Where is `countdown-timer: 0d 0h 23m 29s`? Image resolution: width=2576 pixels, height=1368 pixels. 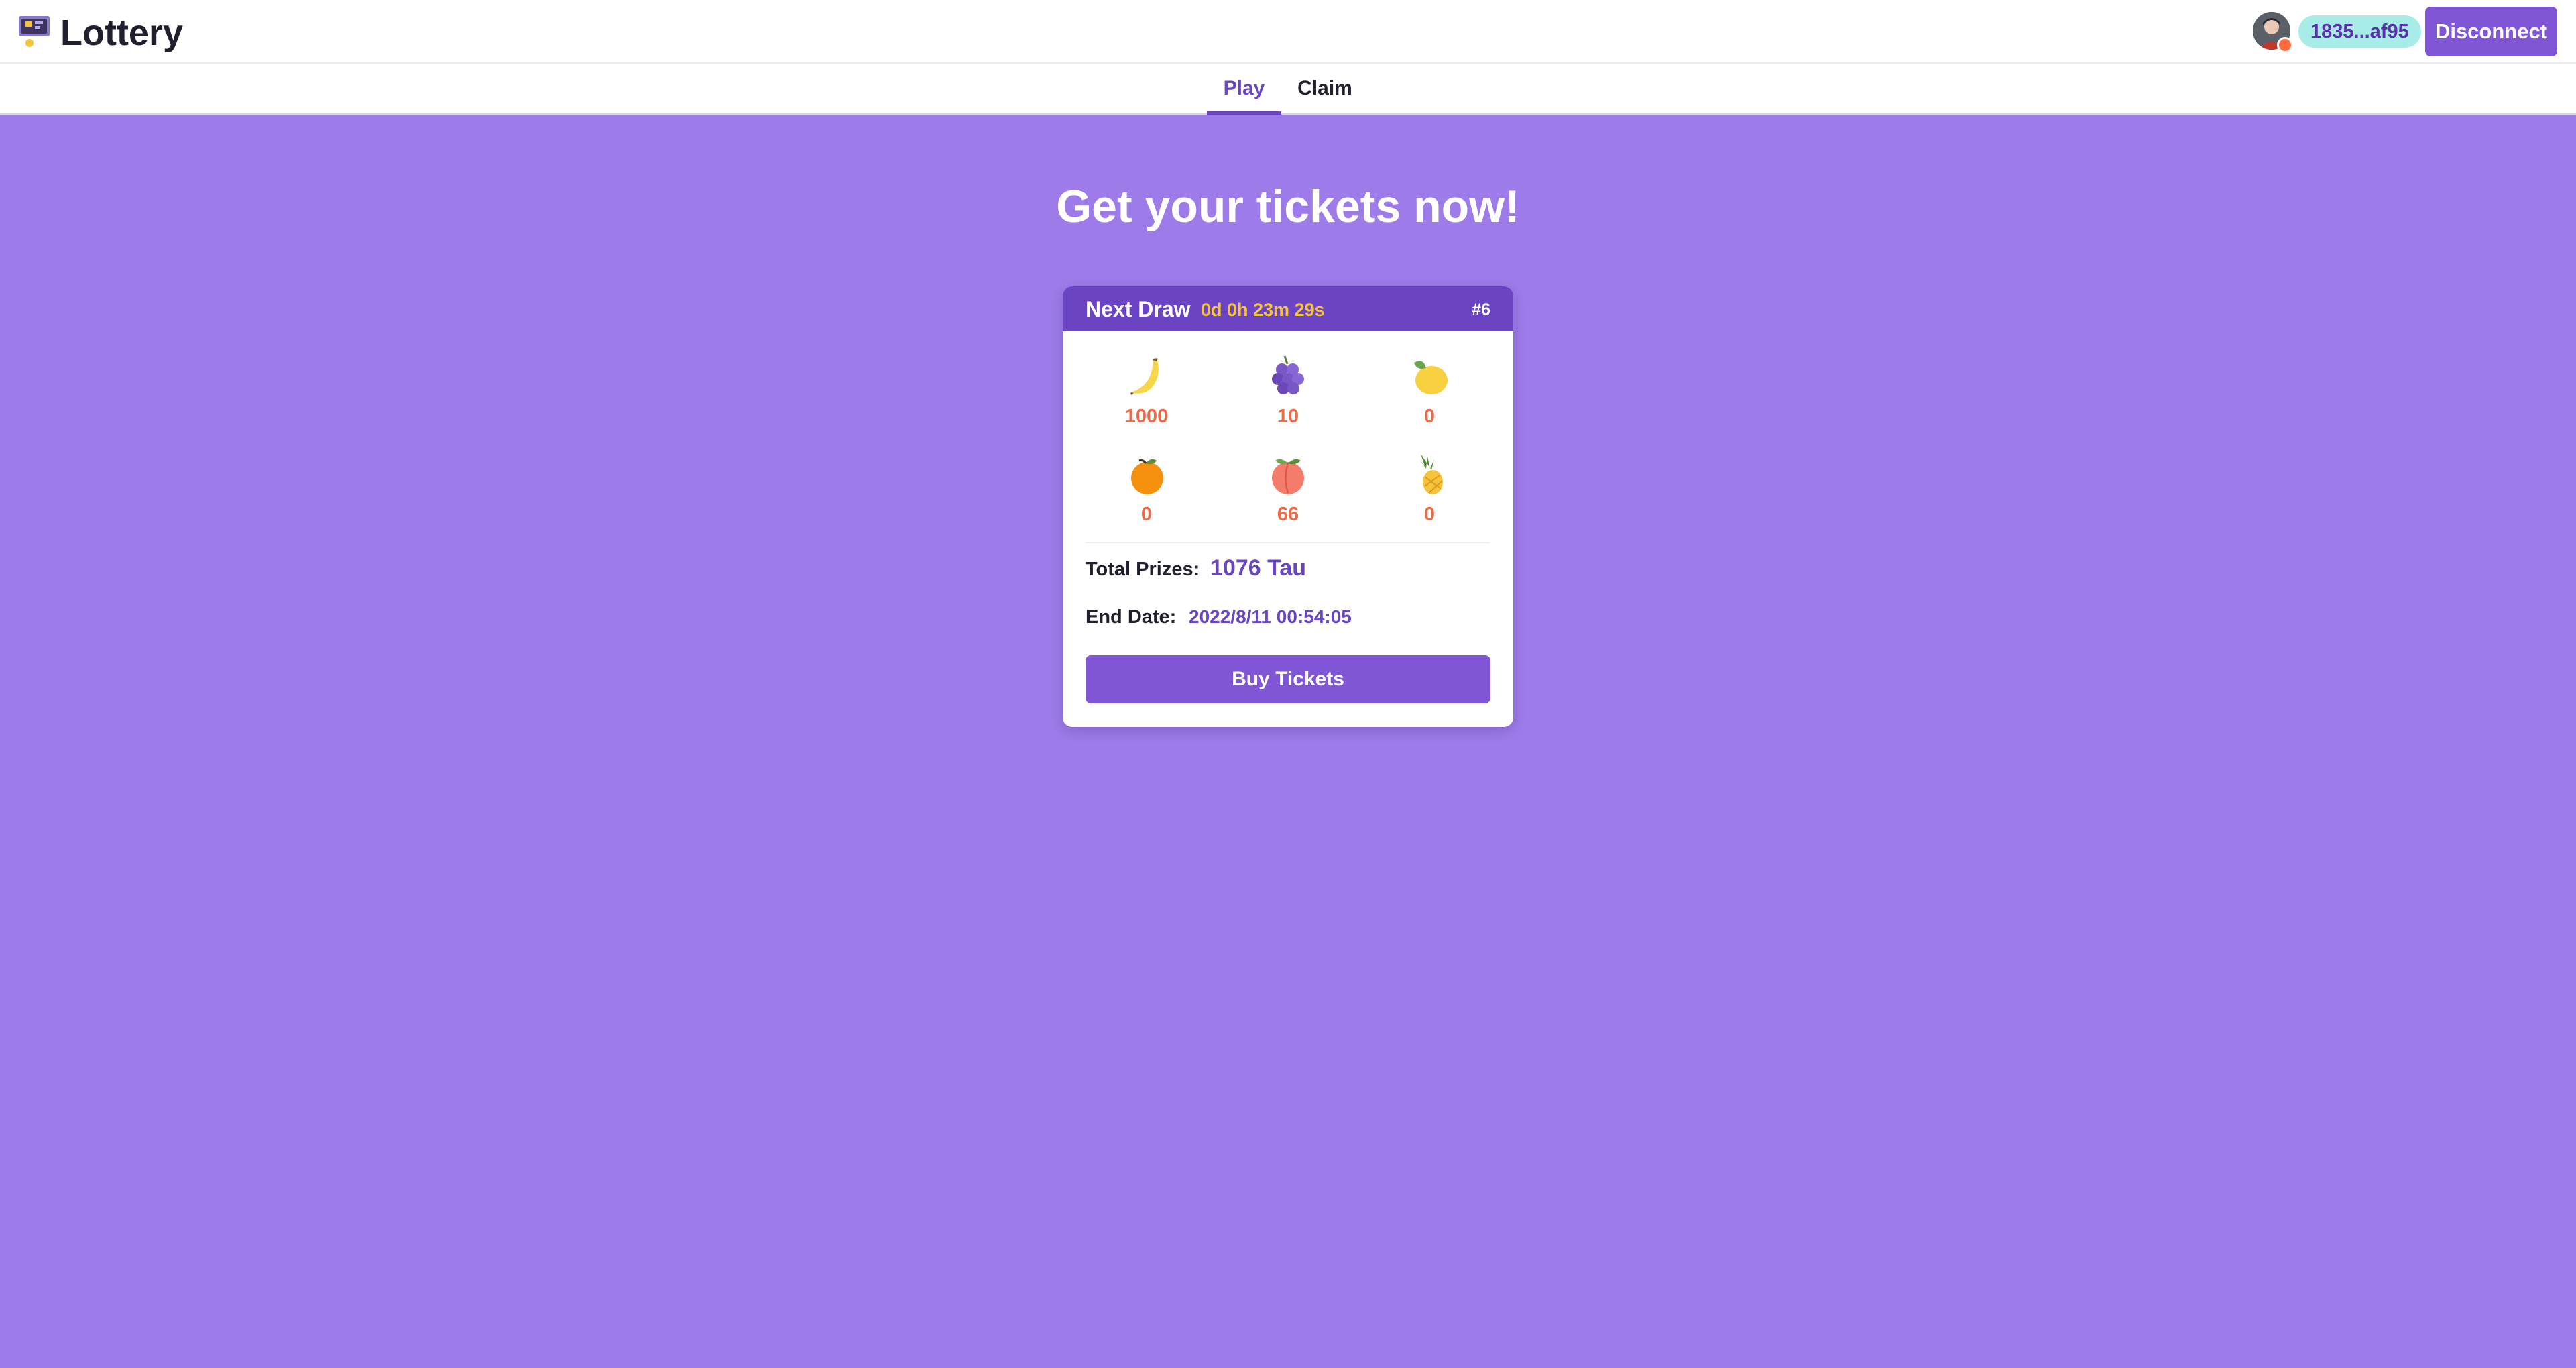
countdown-timer: 0d 0h 23m 29s is located at coordinates (1263, 310).